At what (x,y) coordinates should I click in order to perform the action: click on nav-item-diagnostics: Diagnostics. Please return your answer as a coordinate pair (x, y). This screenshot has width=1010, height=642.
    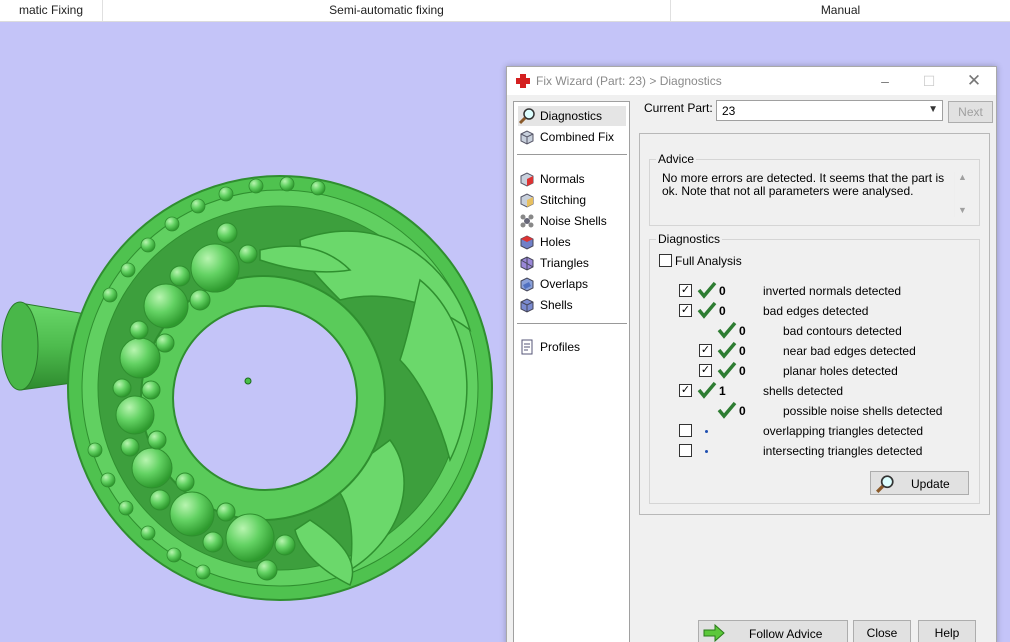
    Looking at the image, I should click on (572, 116).